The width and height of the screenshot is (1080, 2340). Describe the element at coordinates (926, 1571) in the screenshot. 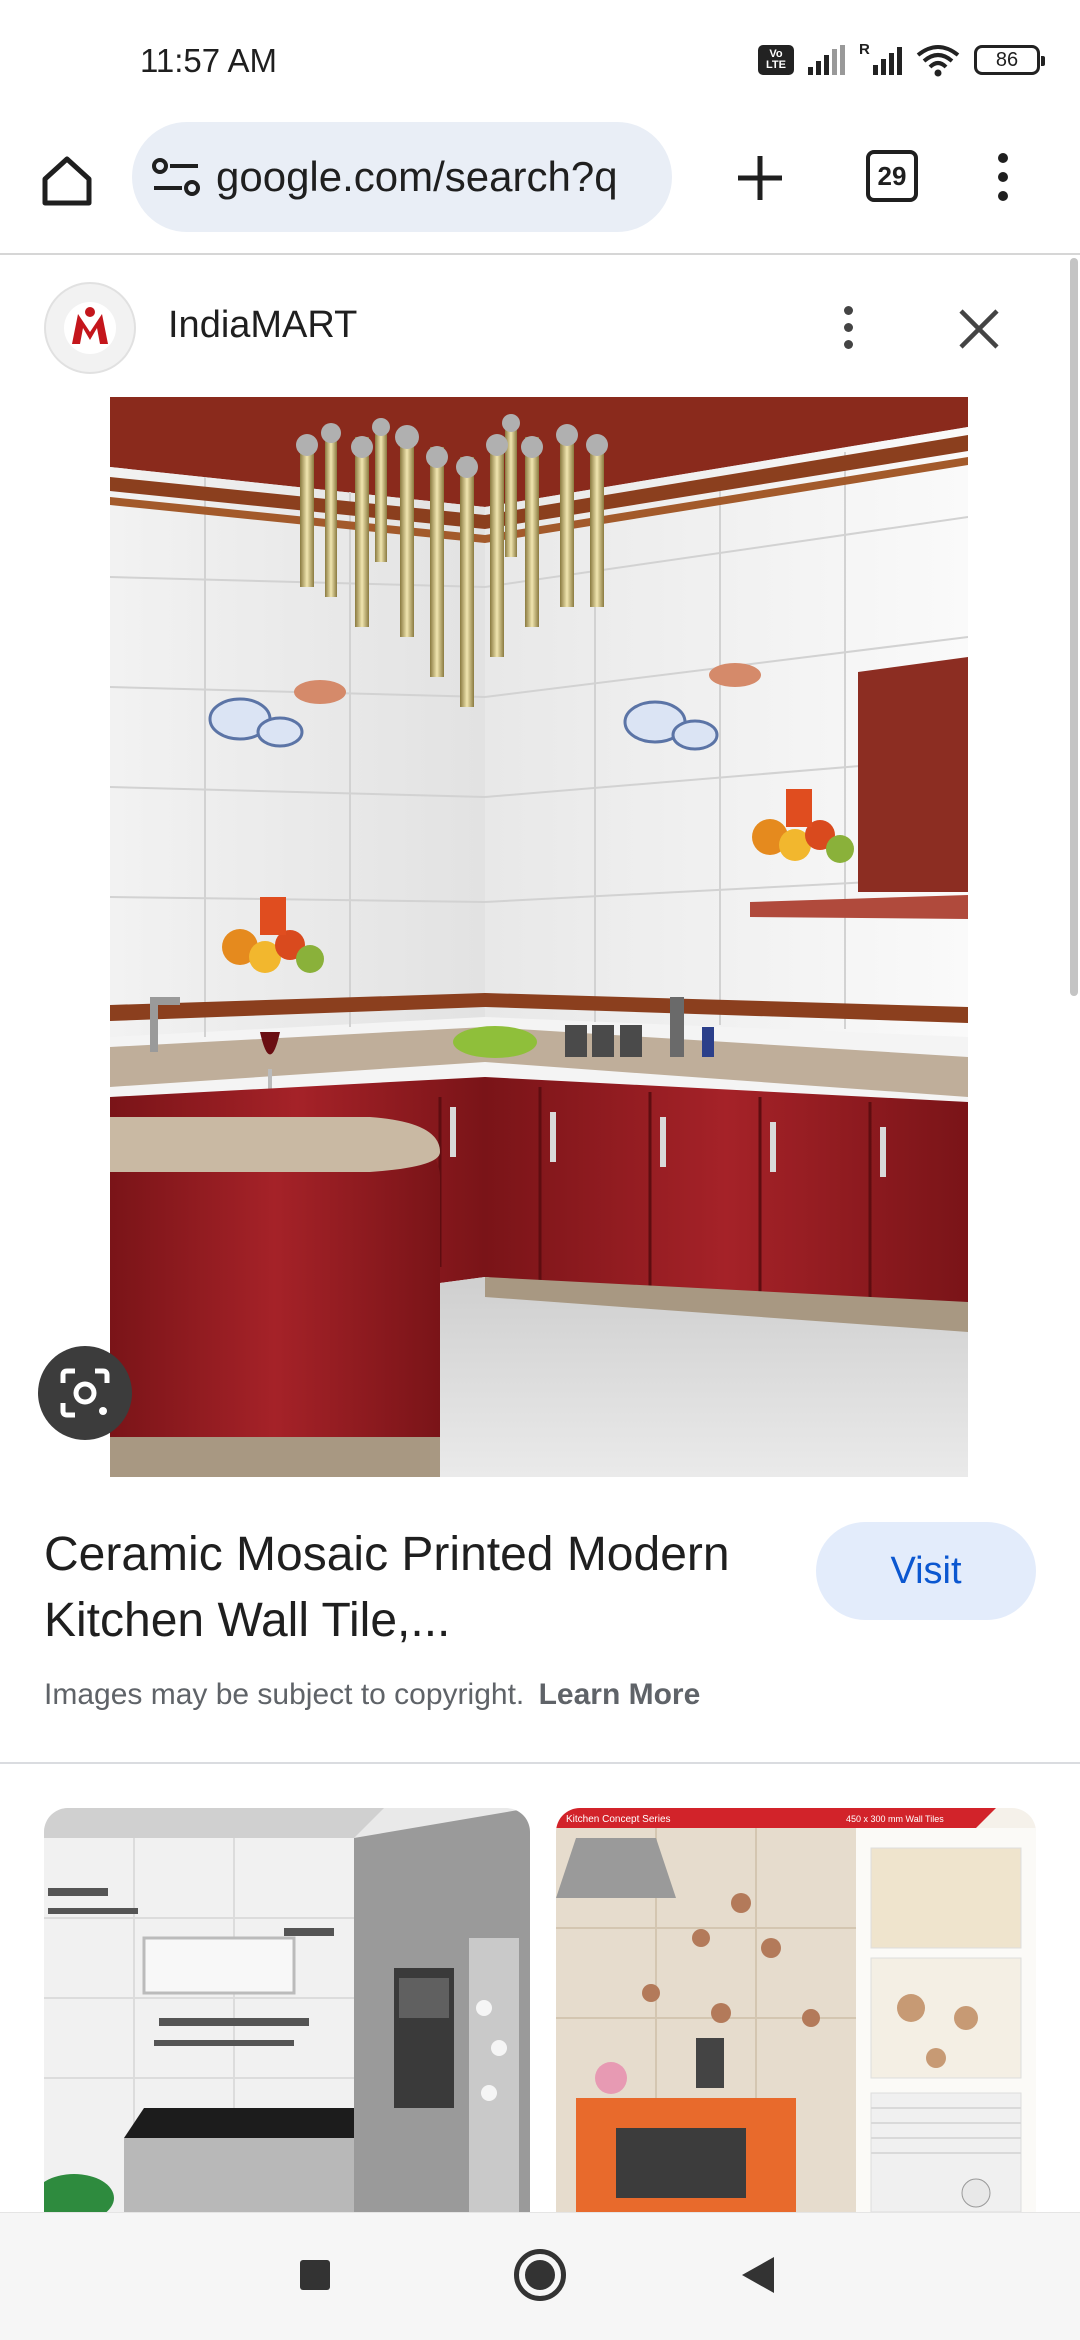

I see `visit-button: Visit` at that location.